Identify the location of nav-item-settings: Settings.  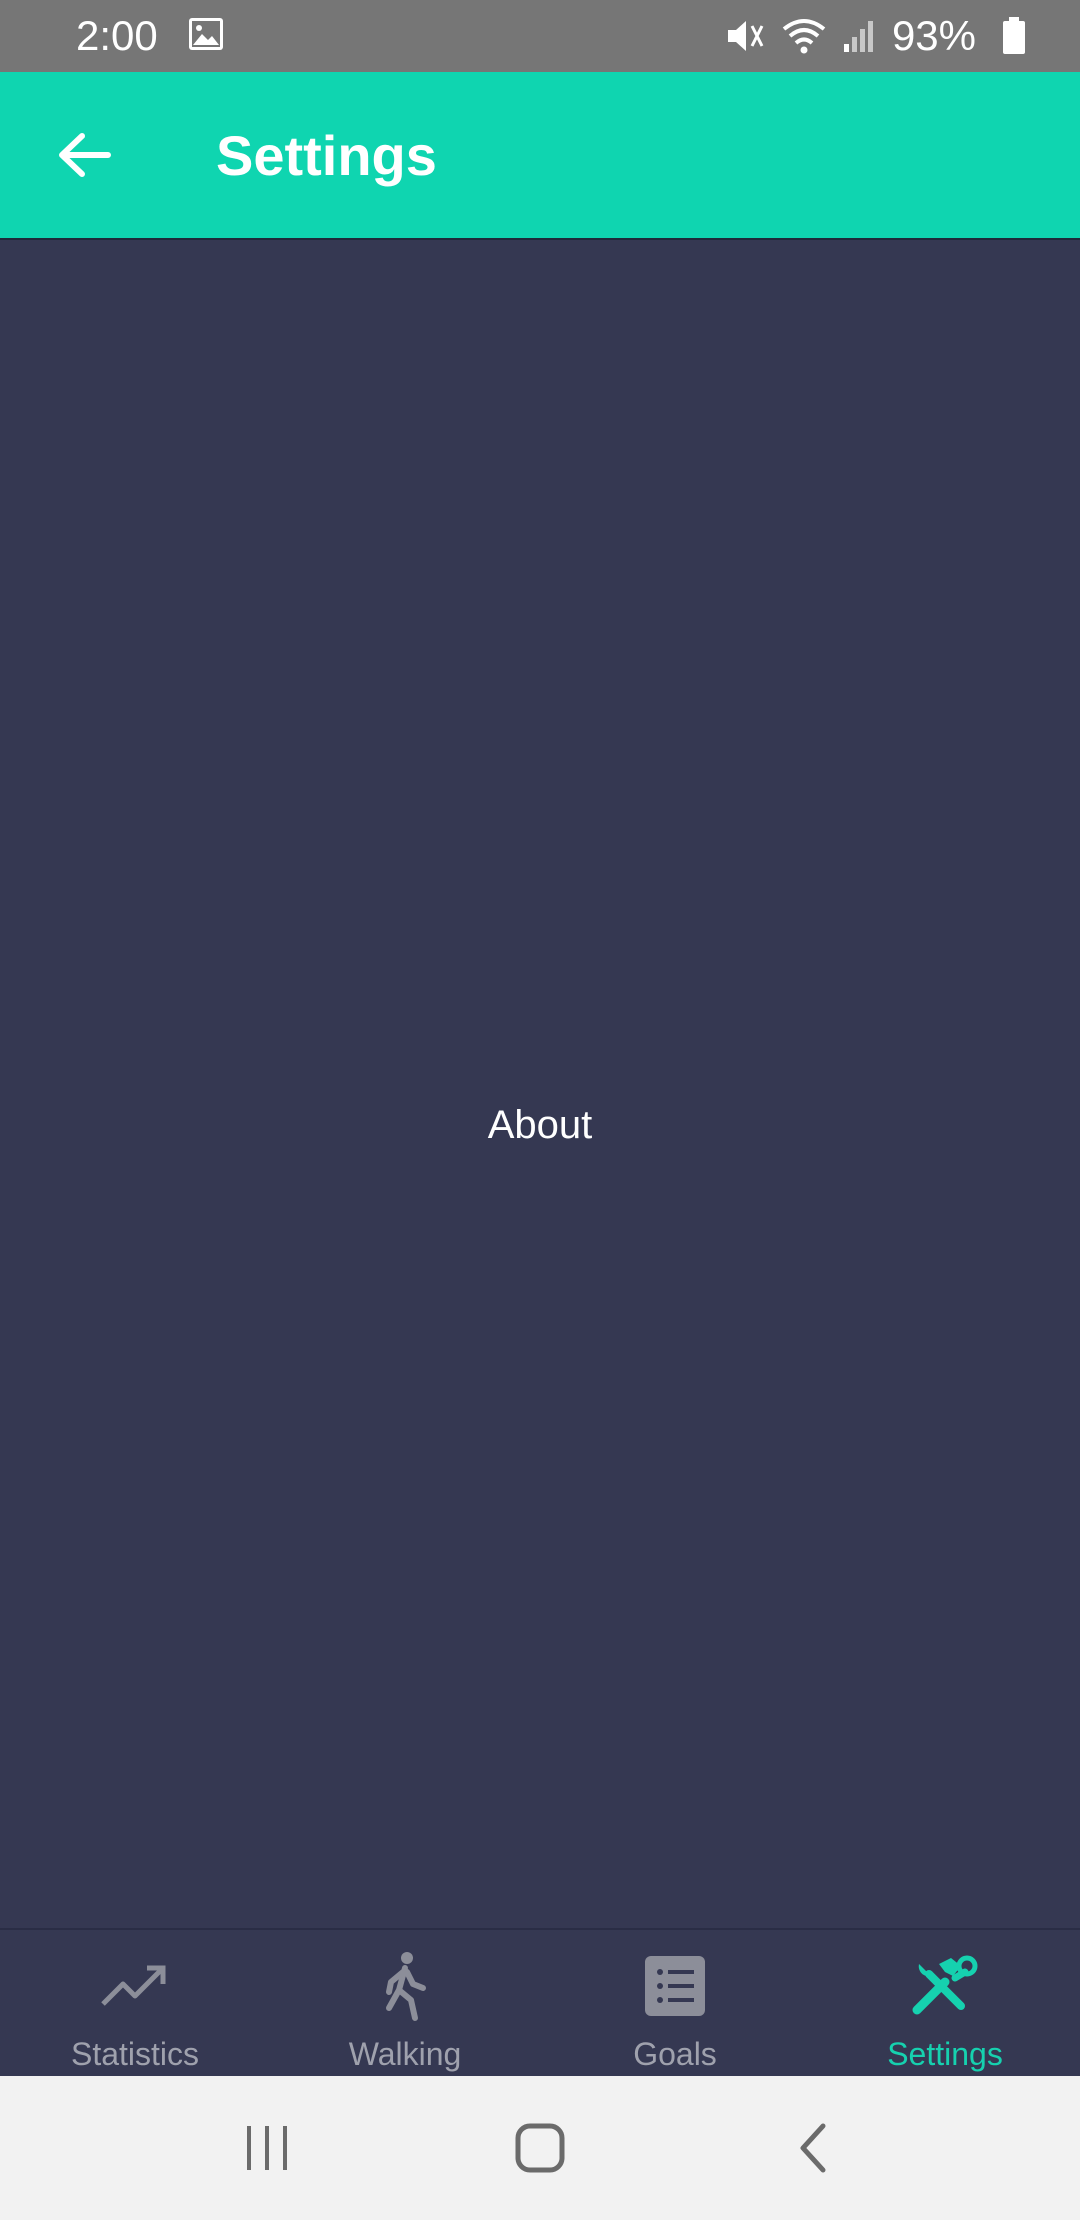
(945, 2003).